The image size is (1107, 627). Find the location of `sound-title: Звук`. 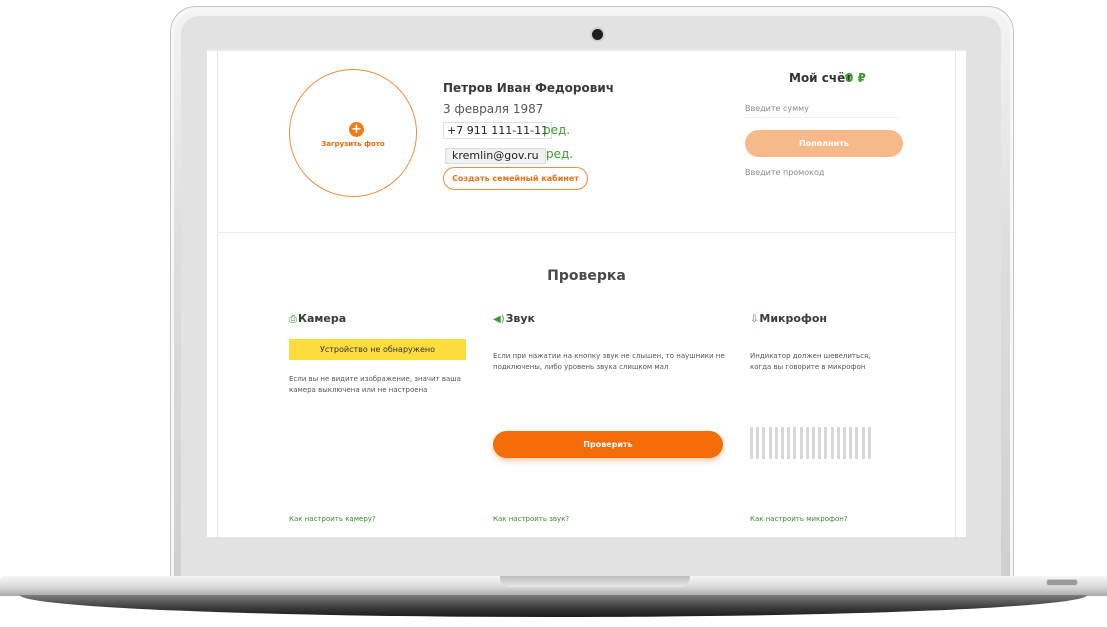

sound-title: Звук is located at coordinates (520, 318).